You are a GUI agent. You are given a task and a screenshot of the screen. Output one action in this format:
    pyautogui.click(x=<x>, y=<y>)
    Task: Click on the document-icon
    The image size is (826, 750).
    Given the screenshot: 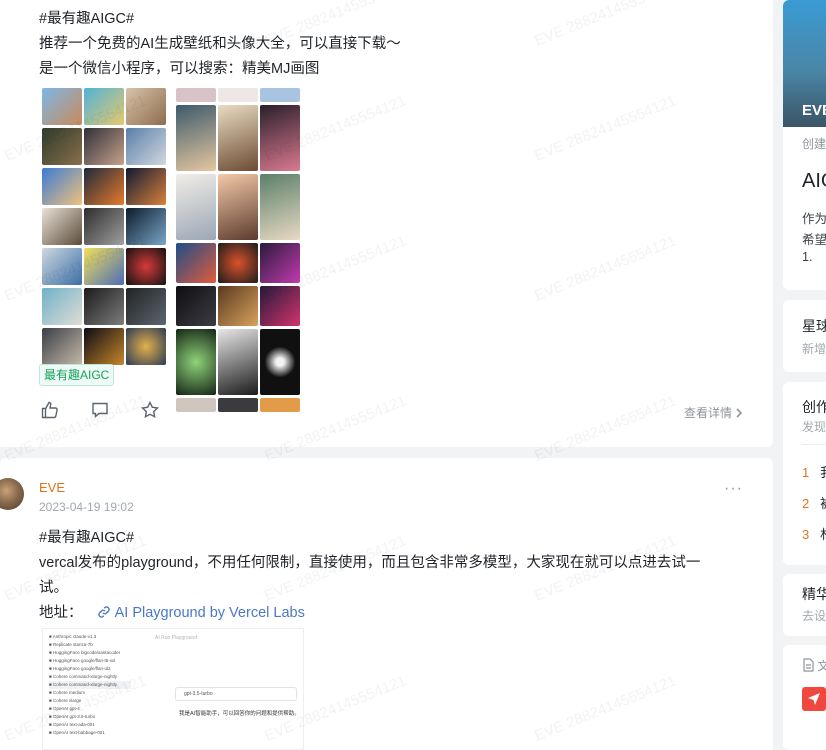 What is the action you would take?
    pyautogui.click(x=808, y=665)
    